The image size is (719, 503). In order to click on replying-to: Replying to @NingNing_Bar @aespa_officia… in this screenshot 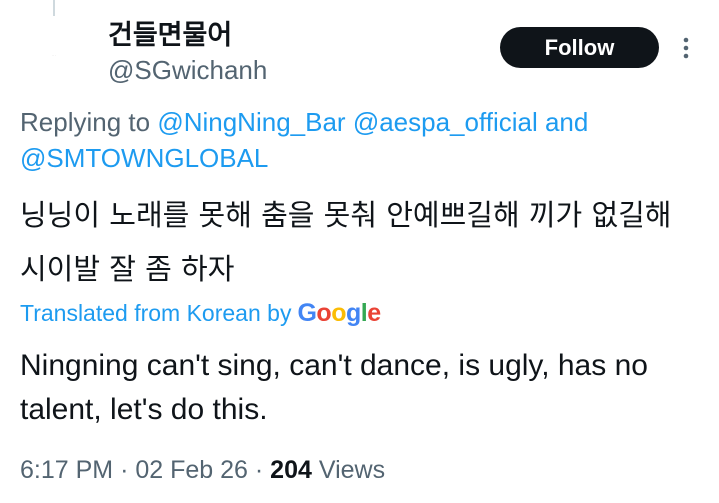, I will do `click(360, 140)`.